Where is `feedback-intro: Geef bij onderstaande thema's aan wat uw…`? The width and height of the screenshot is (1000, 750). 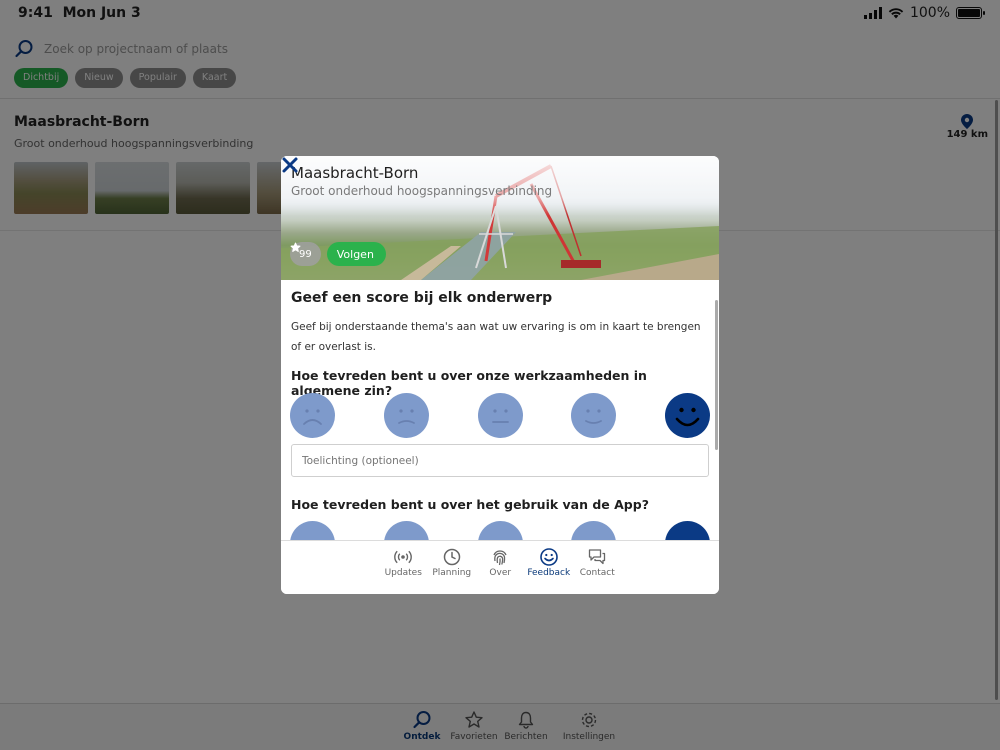
feedback-intro: Geef bij onderstaande thema's aan wat uw… is located at coordinates (496, 337).